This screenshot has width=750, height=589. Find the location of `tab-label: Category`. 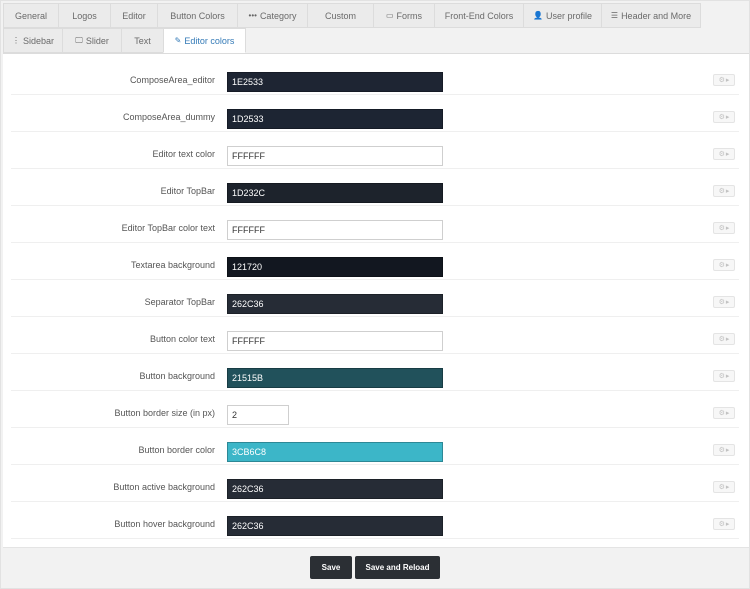

tab-label: Category is located at coordinates (278, 15).